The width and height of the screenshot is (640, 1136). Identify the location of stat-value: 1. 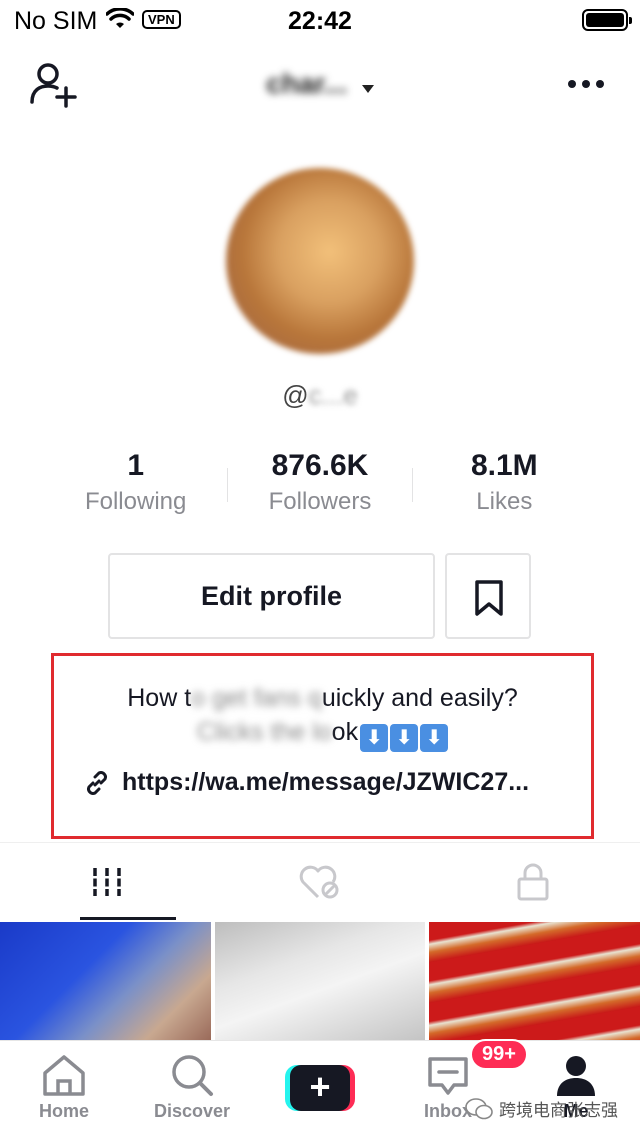
(135, 465).